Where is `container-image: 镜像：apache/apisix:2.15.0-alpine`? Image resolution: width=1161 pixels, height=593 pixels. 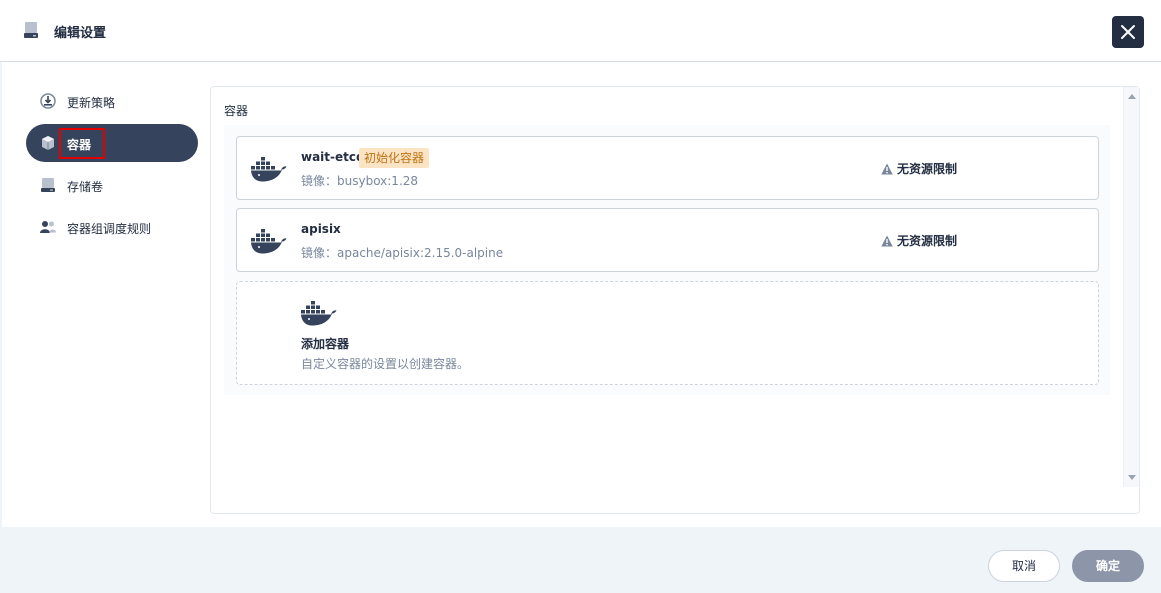 container-image: 镜像：apache/apisix:2.15.0-alpine is located at coordinates (402, 253).